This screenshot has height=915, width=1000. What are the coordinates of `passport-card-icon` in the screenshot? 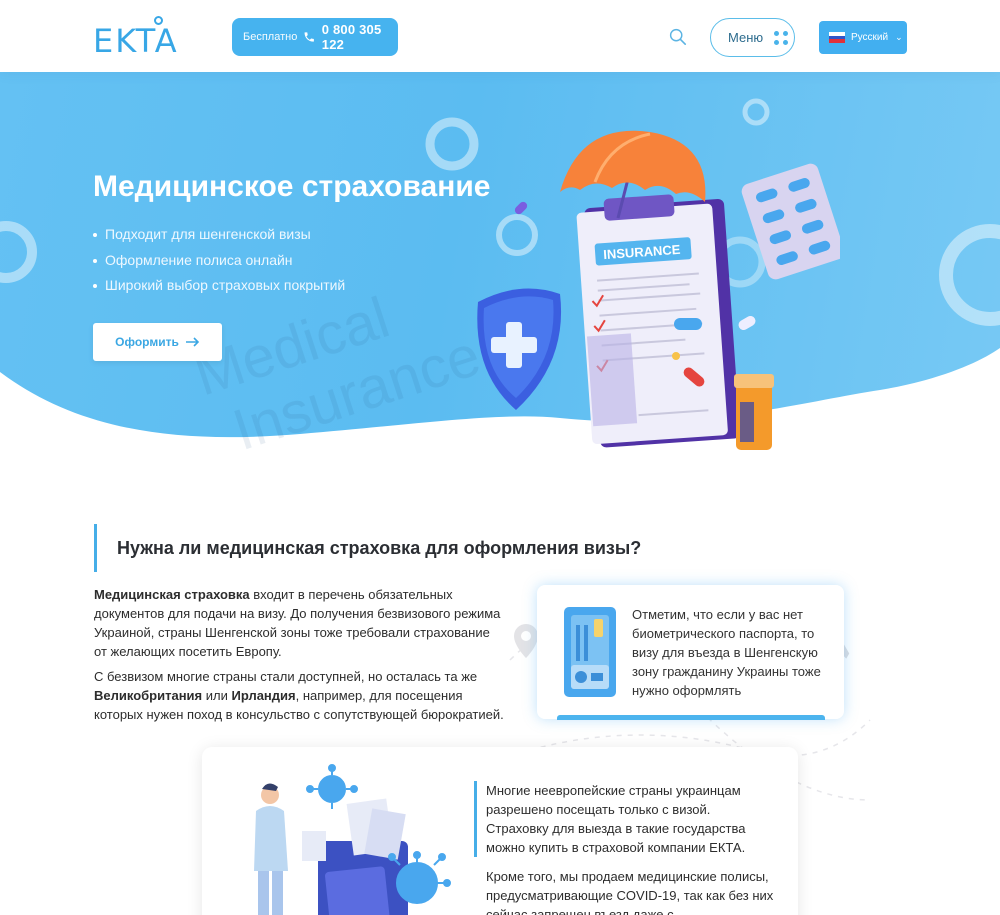 It's located at (590, 652).